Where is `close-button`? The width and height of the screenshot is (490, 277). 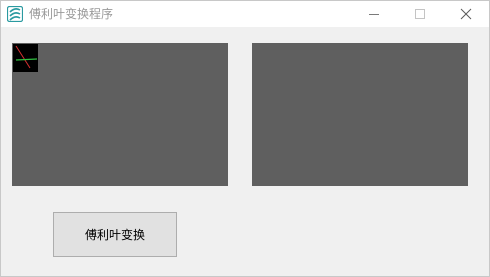
close-button is located at coordinates (466, 14).